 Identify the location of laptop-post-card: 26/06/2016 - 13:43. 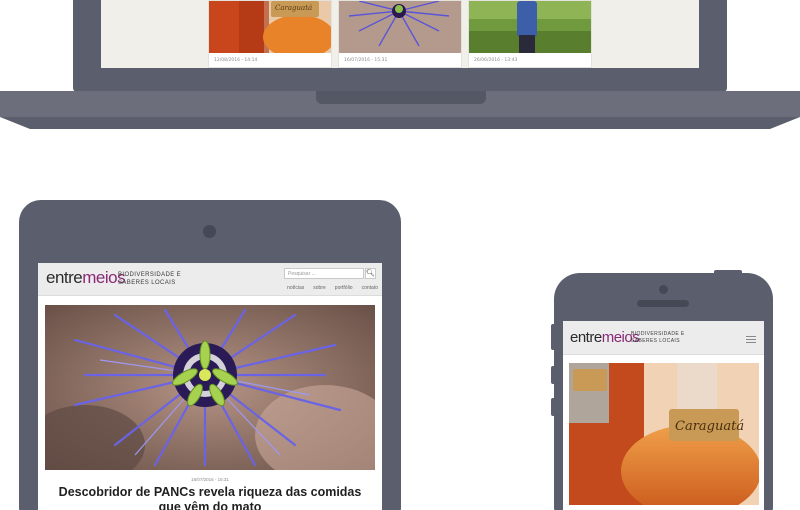
(530, 34).